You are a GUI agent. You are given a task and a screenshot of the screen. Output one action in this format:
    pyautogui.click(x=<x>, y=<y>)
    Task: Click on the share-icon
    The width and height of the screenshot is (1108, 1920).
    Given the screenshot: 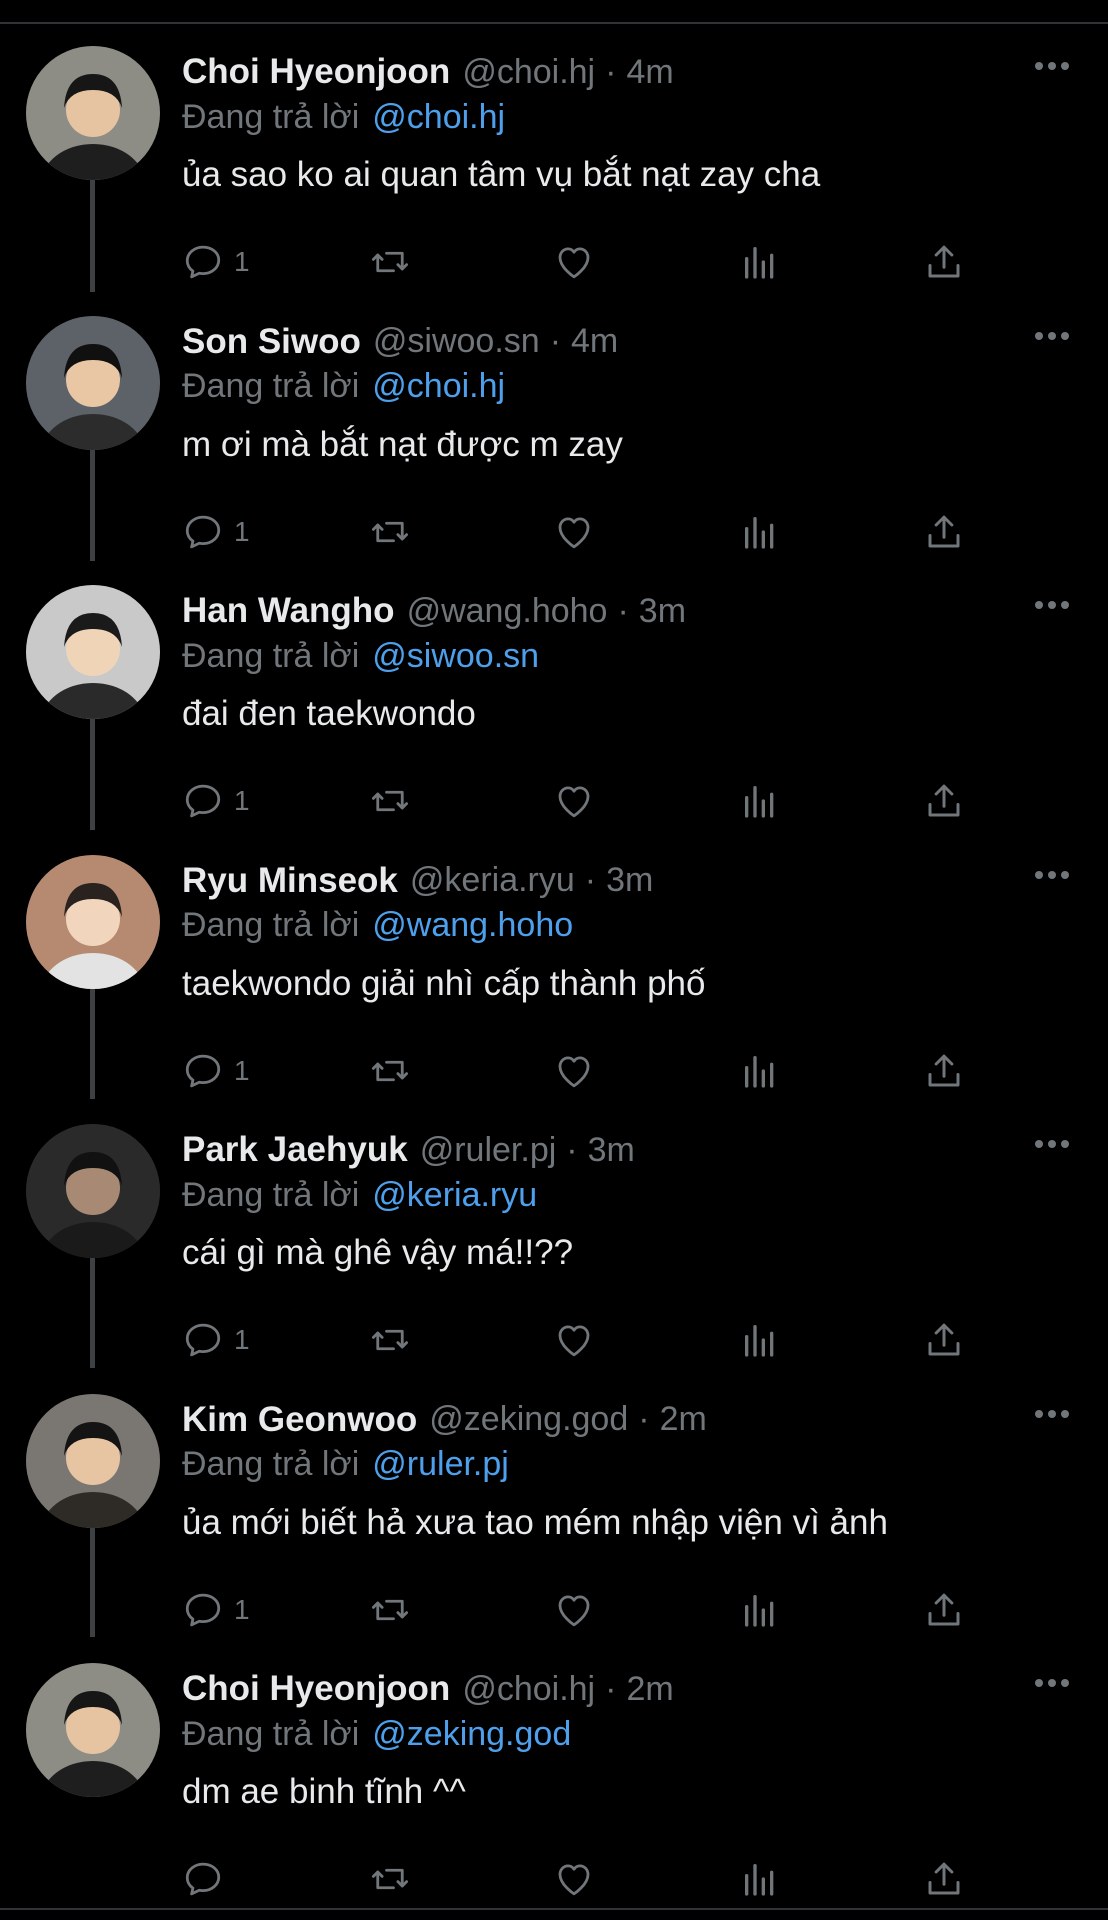 What is the action you would take?
    pyautogui.click(x=944, y=1339)
    